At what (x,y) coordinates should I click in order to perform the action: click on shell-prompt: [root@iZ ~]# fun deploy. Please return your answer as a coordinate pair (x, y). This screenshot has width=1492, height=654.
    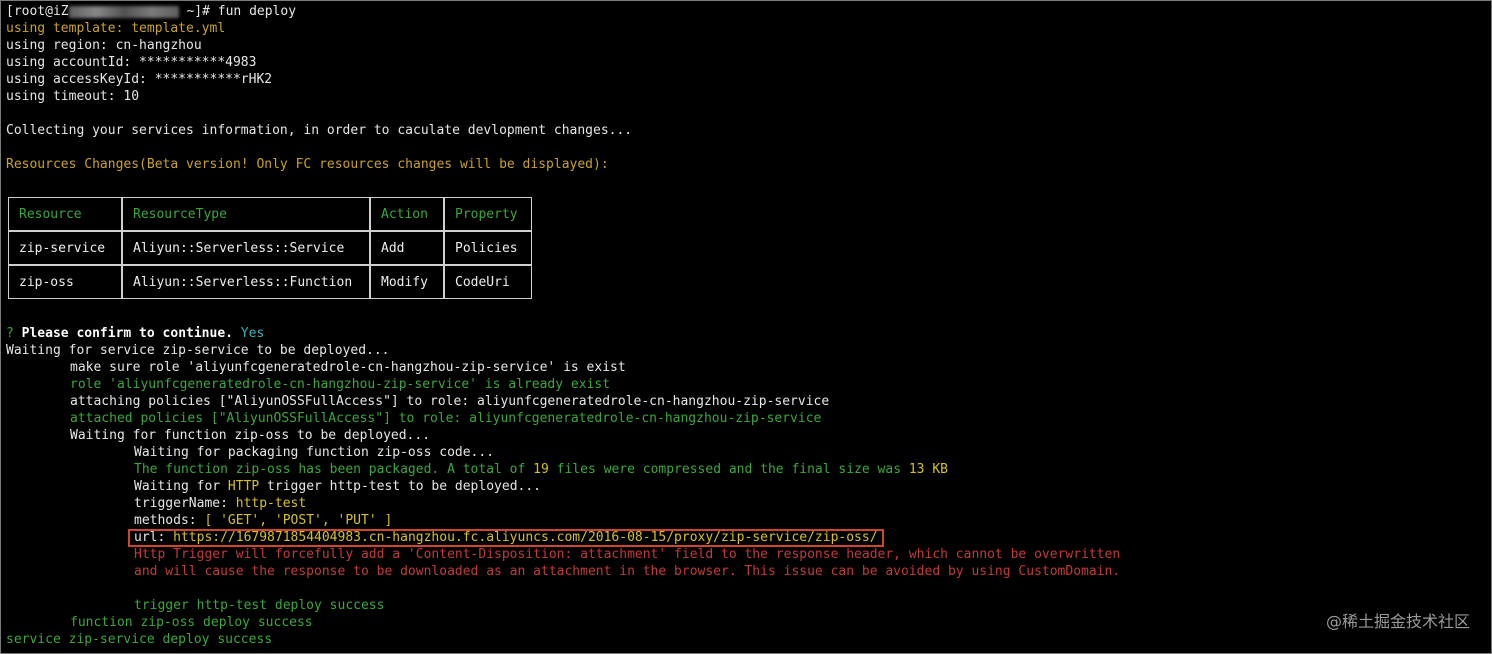
    Looking at the image, I should click on (746, 11).